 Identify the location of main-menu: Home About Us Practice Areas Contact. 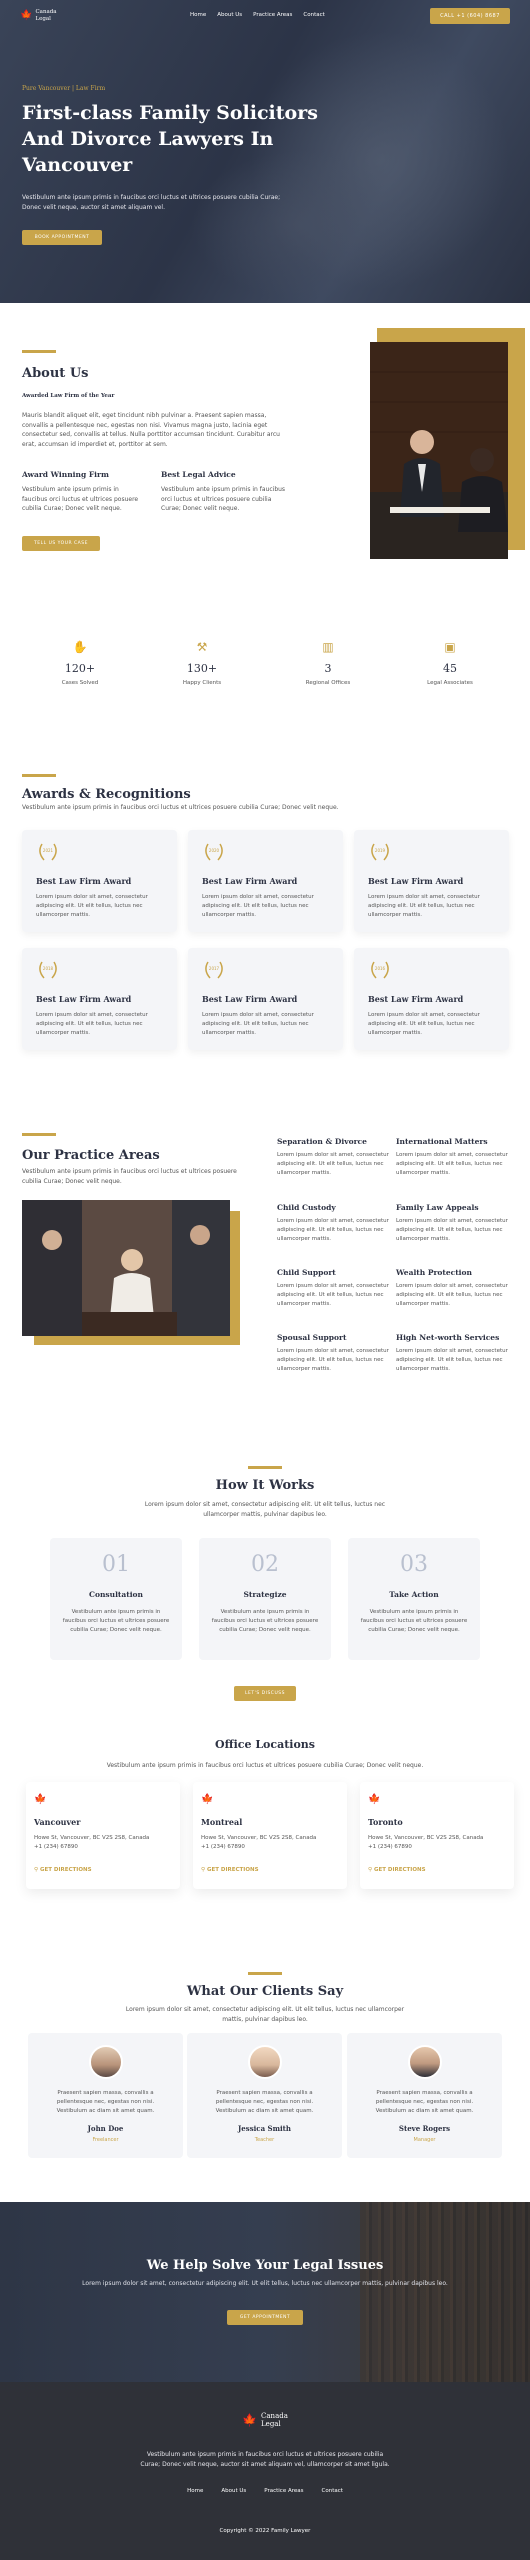
(257, 15).